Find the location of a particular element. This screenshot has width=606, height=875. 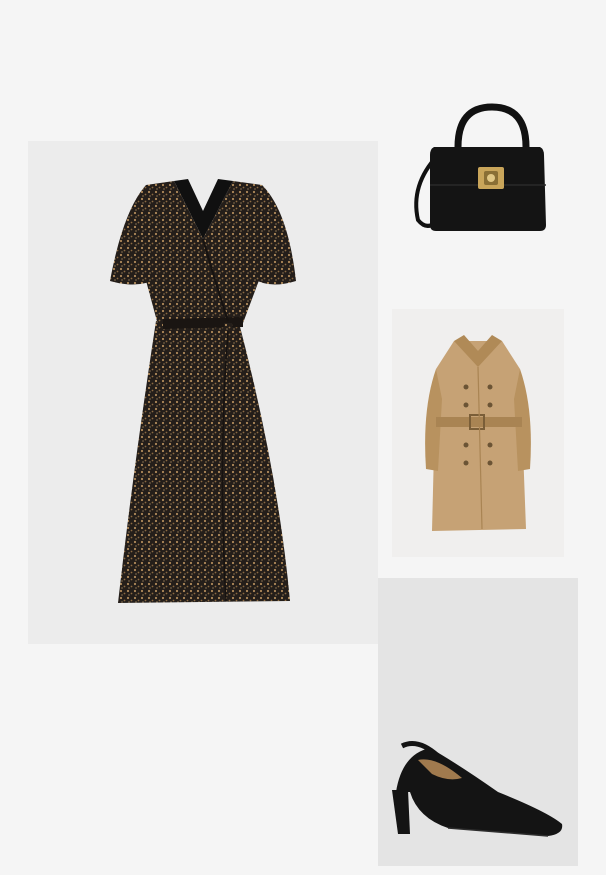

trench-coat-image is located at coordinates (478, 433).